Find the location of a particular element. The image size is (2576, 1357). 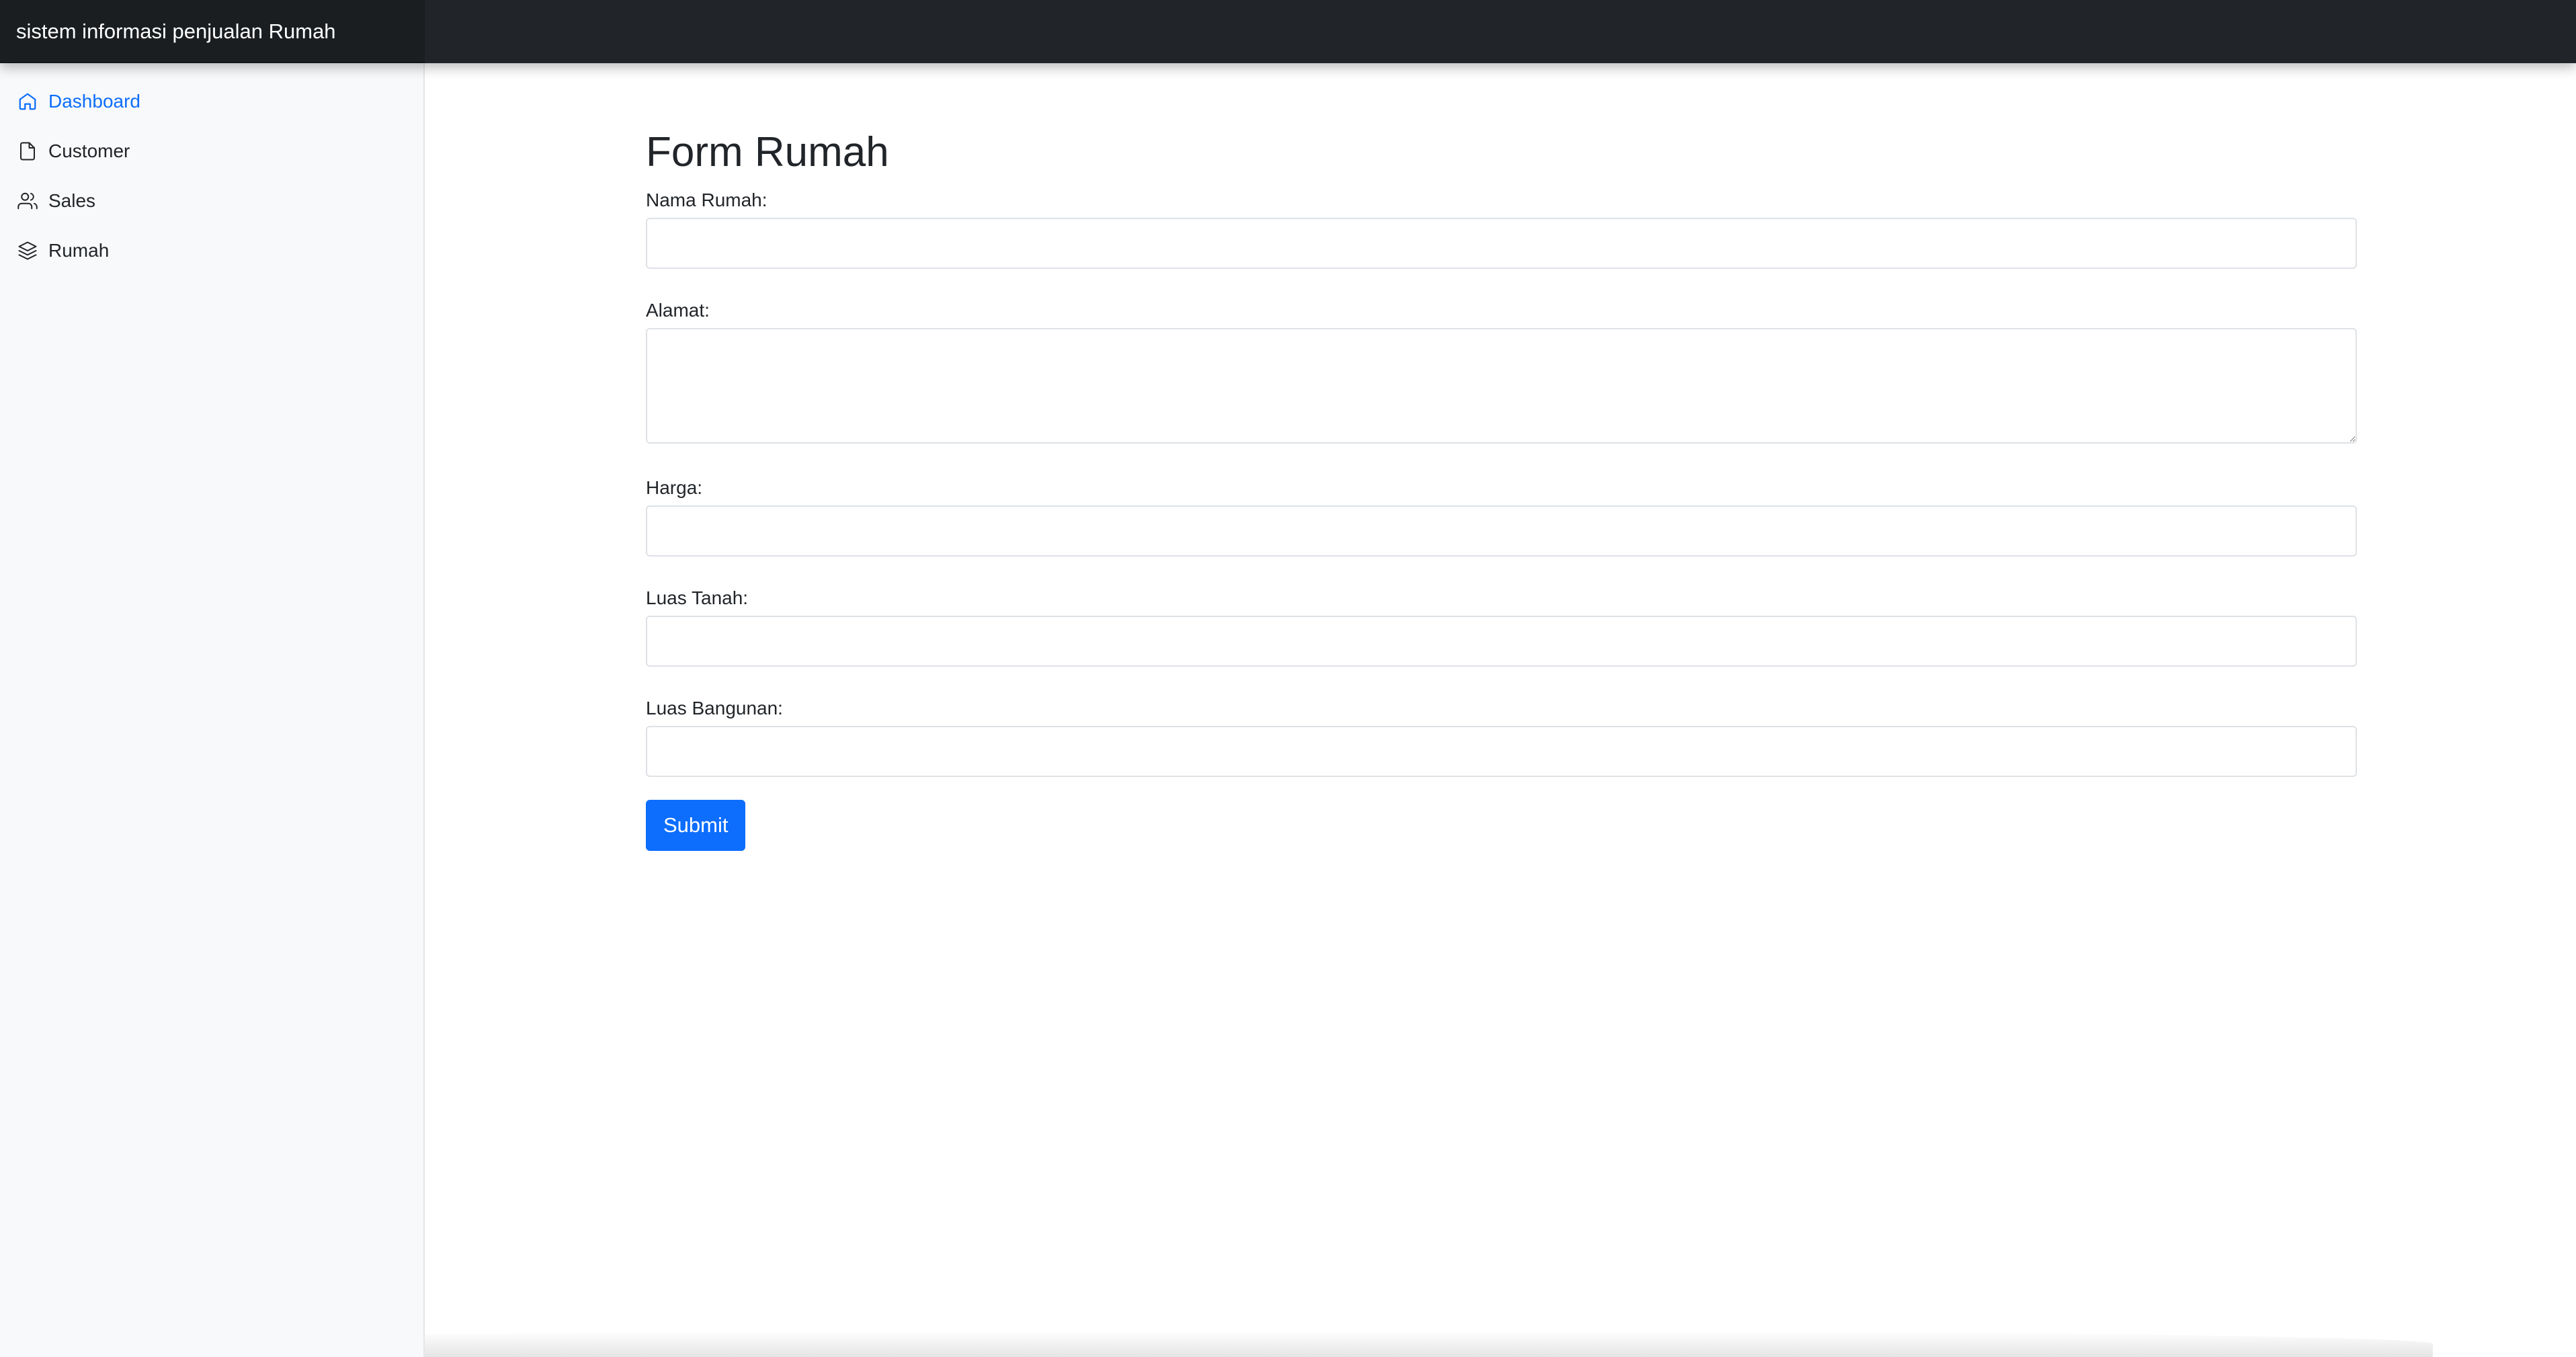

users-icon is located at coordinates (27, 201).